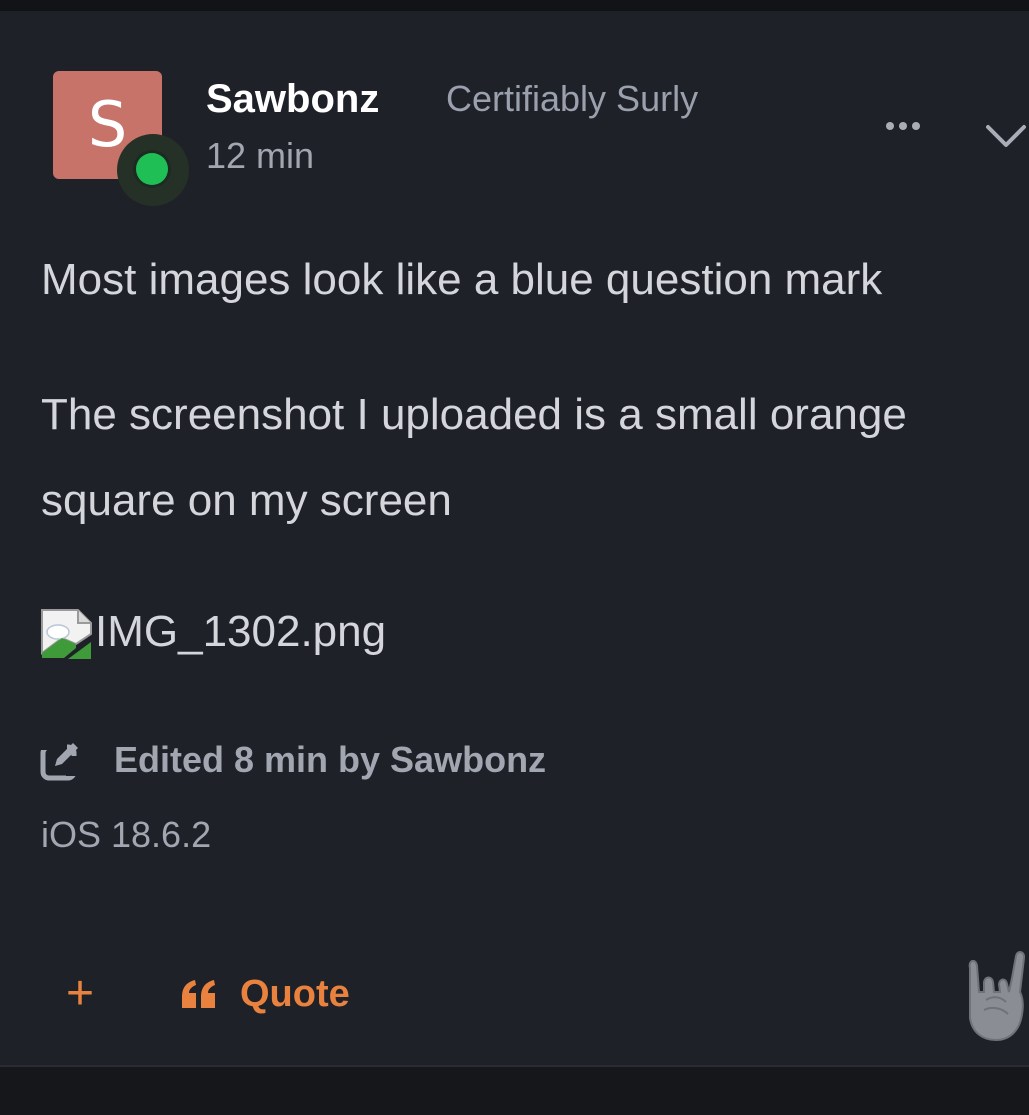 The width and height of the screenshot is (1029, 1115). I want to click on bottom-strip, so click(514, 1090).